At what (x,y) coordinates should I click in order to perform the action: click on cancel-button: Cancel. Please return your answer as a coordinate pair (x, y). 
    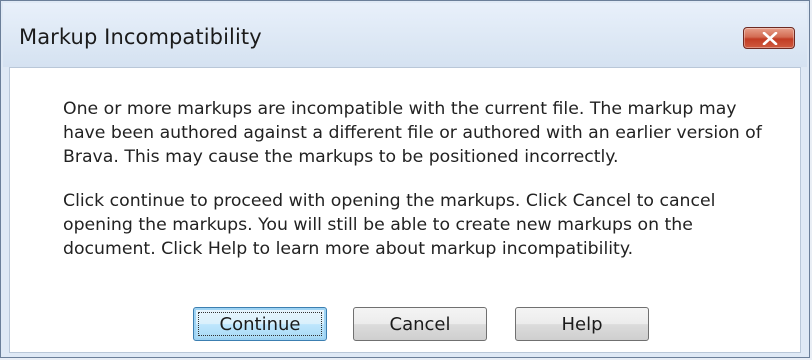
    Looking at the image, I should click on (420, 324).